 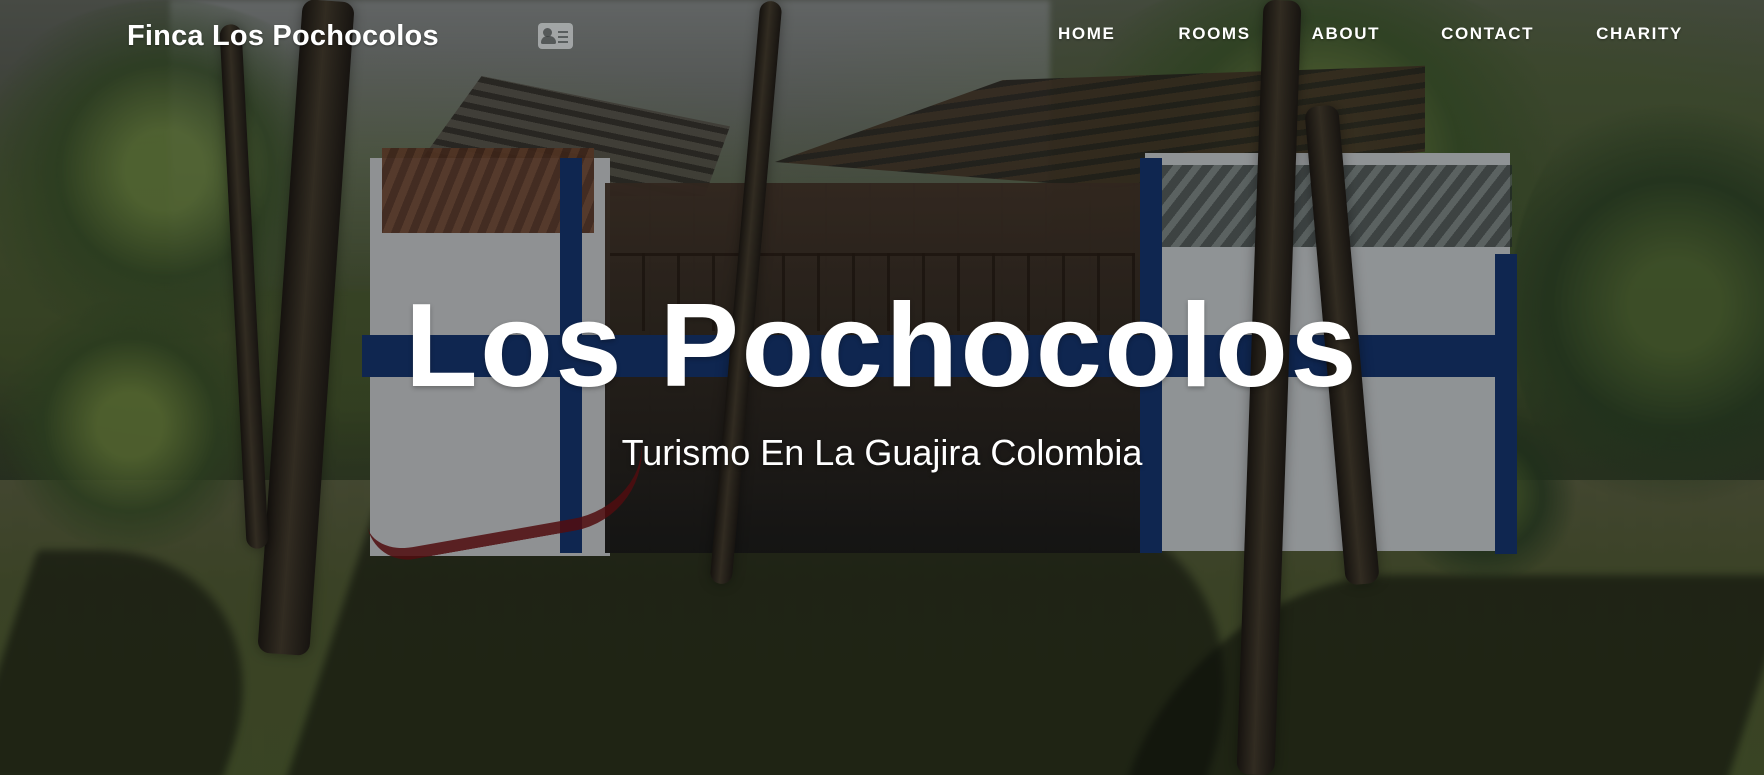 I want to click on contact-card-person-icon-part, so click(x=548, y=40).